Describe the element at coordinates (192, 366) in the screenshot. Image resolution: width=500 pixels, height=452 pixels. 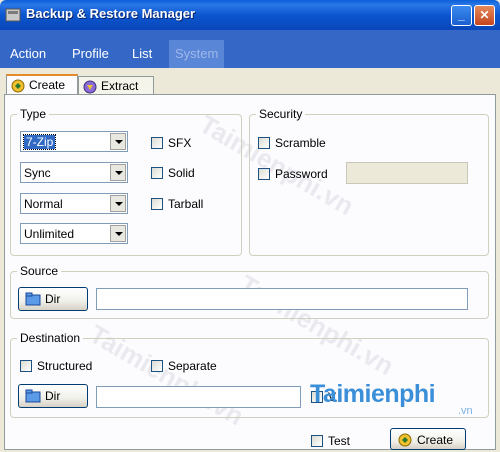
I see `separate-label: Separate` at that location.